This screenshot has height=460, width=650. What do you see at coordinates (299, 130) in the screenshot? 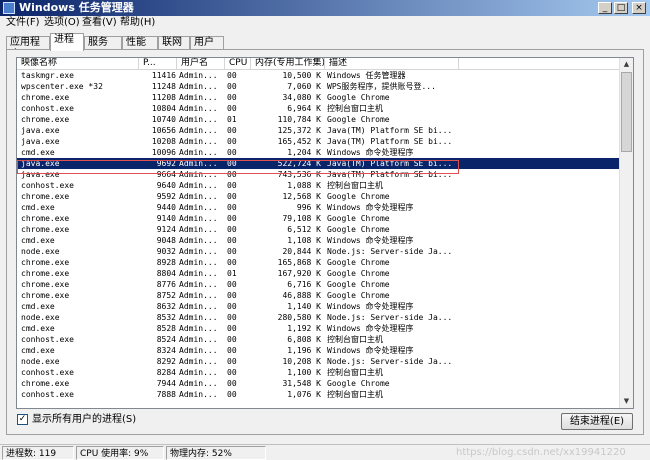
I see `cell-memory: 125,372 K` at bounding box center [299, 130].